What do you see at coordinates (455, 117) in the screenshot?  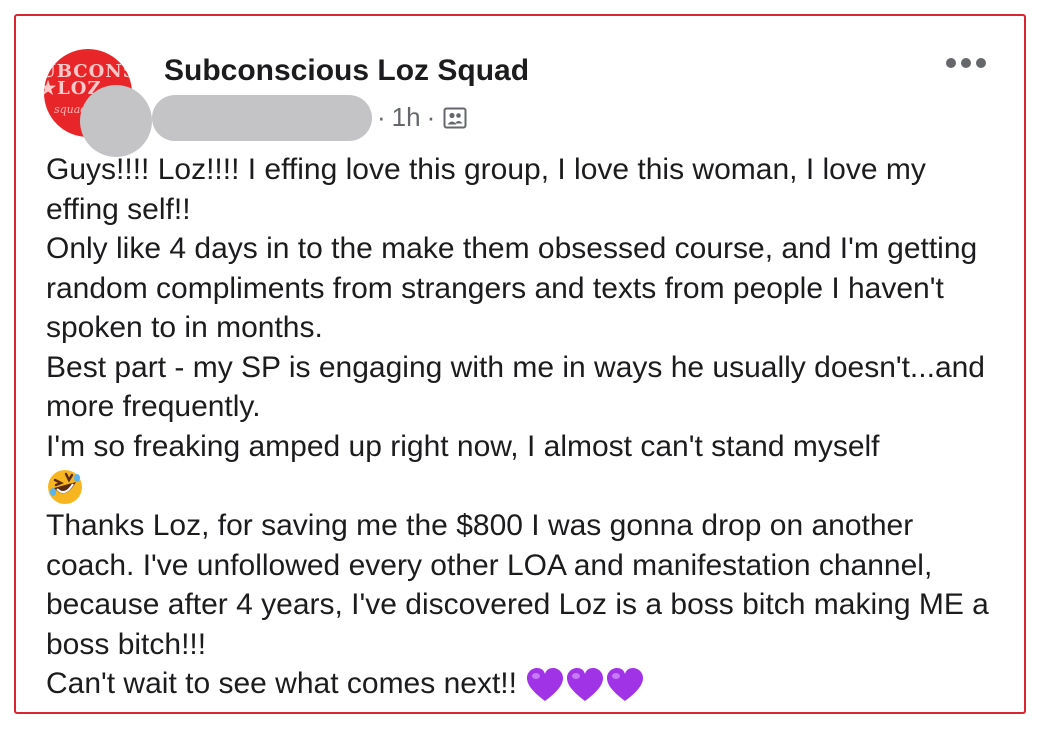 I see `group-audience-icon` at bounding box center [455, 117].